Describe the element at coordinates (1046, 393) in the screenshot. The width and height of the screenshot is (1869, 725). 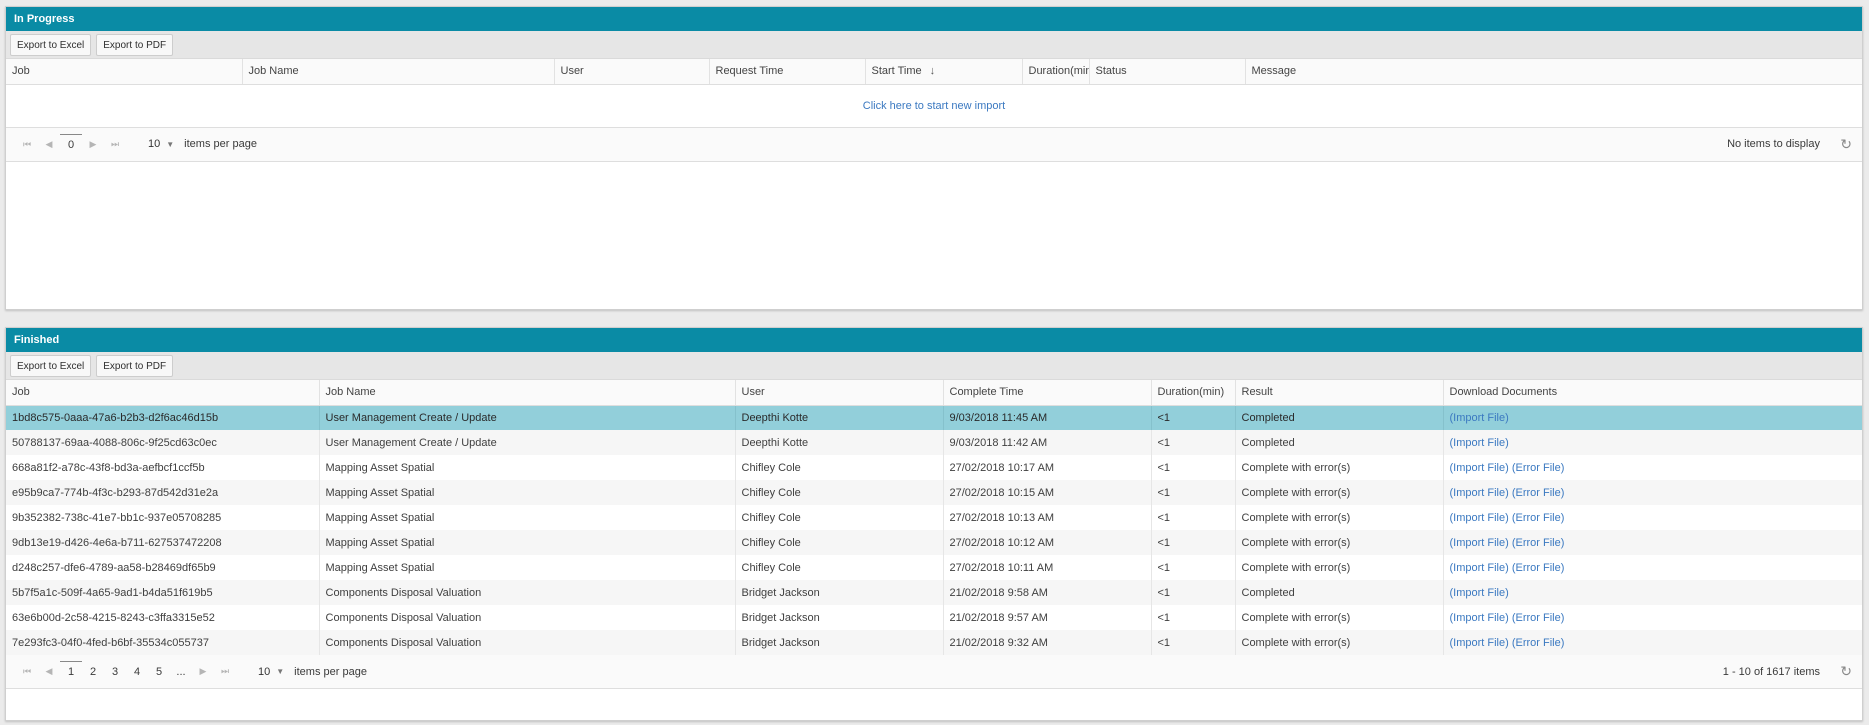
I see `column-header-complete-time: Complete Time` at that location.